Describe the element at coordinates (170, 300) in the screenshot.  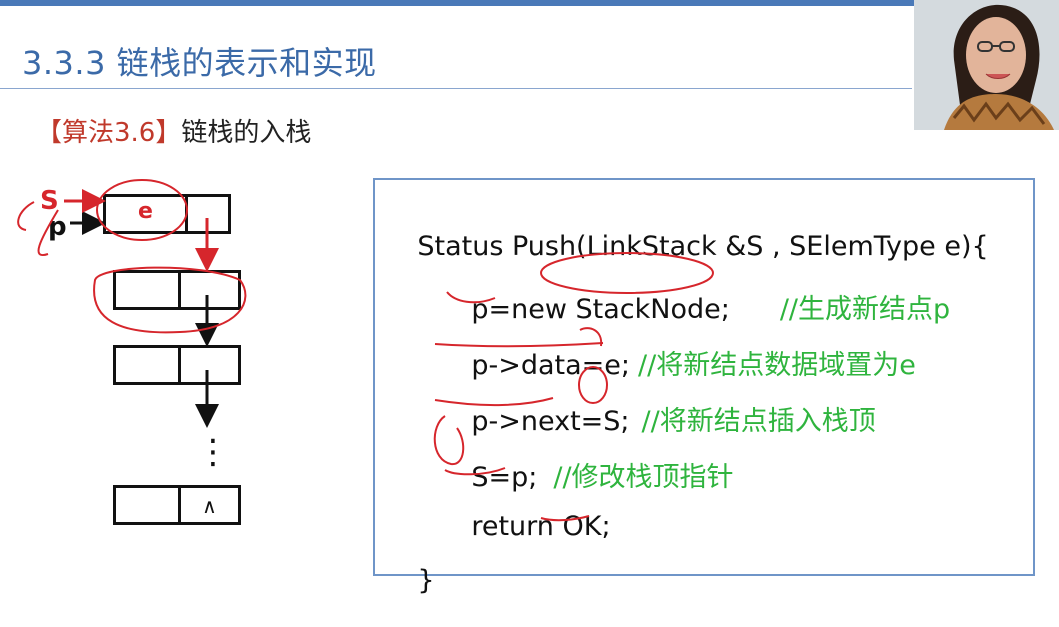
I see `annot-circle-top-node` at that location.